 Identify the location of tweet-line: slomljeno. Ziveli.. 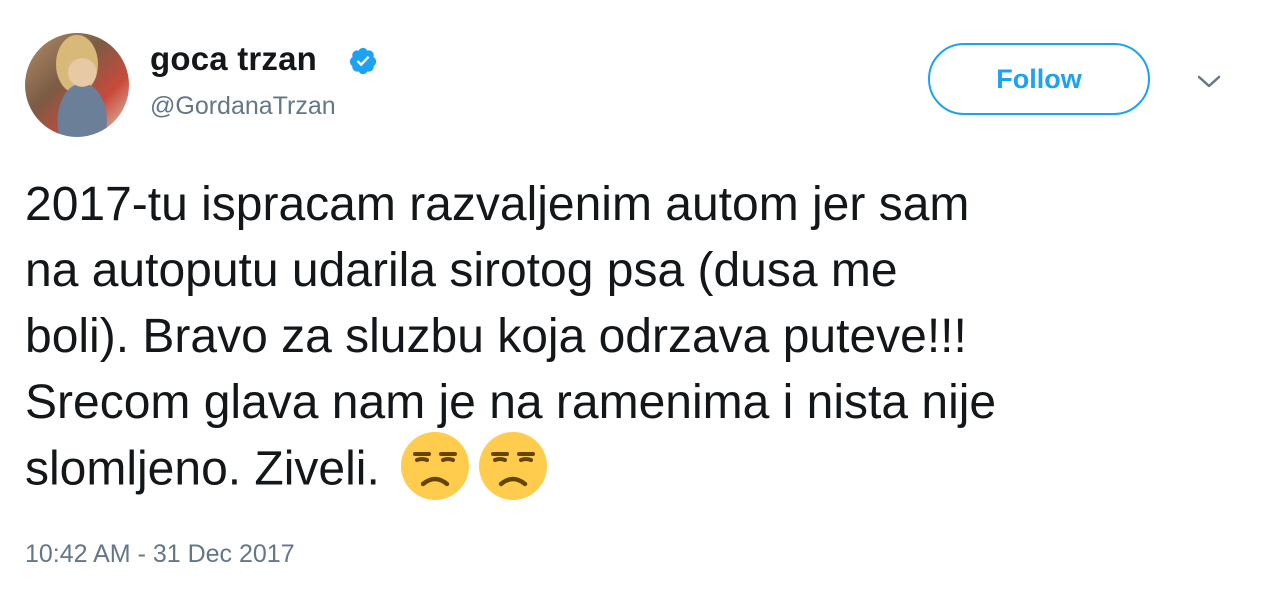
(202, 469).